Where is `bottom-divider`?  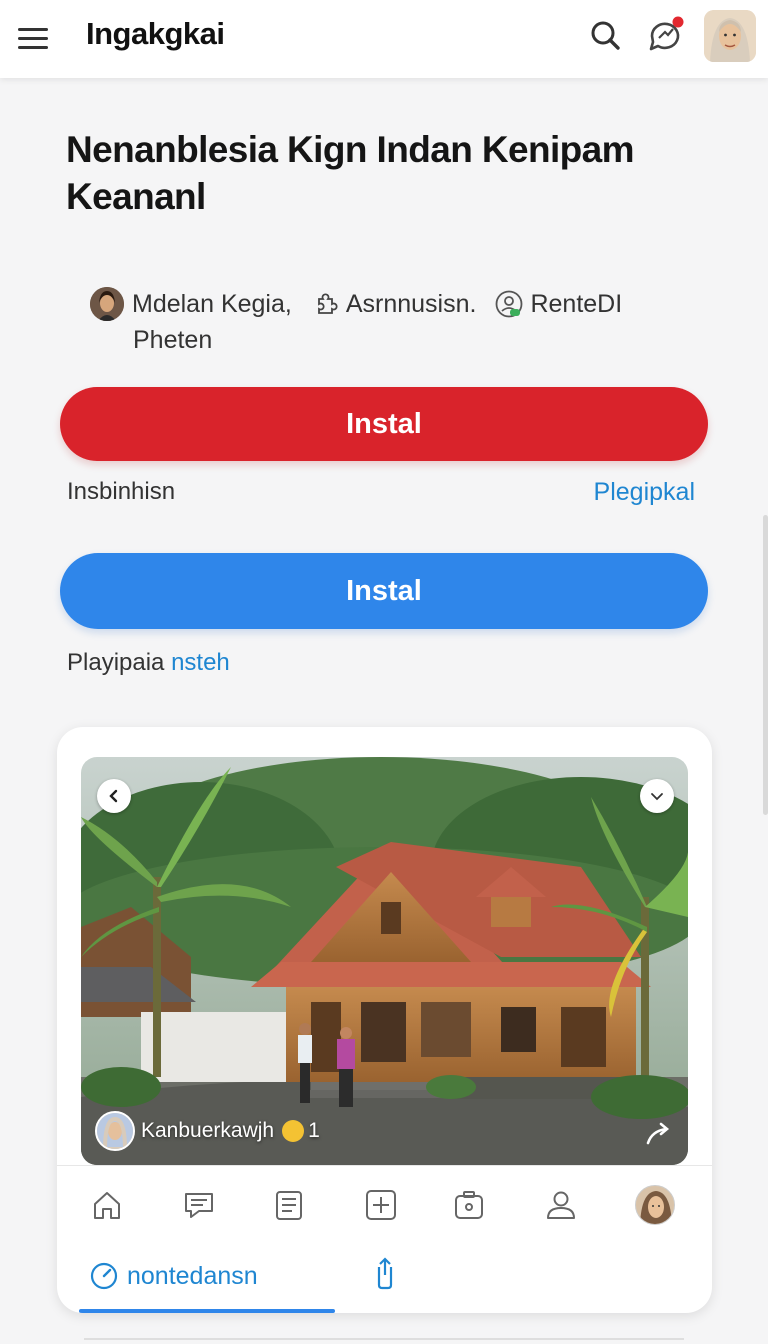 bottom-divider is located at coordinates (384, 1339).